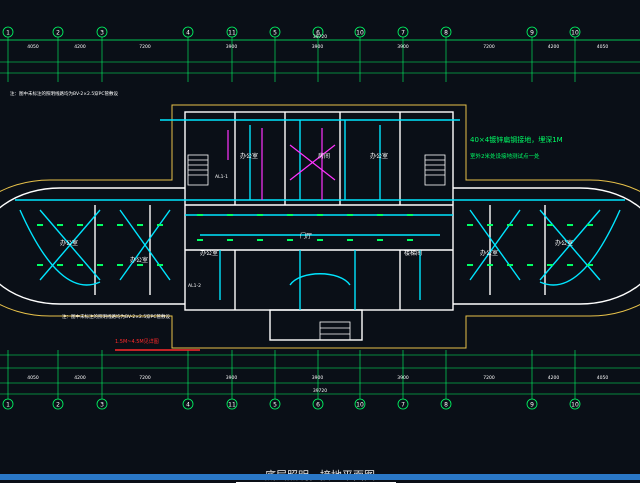 This screenshot has width=640, height=483. I want to click on panel-labels: AL1-1 AL1-2, so click(208, 231).